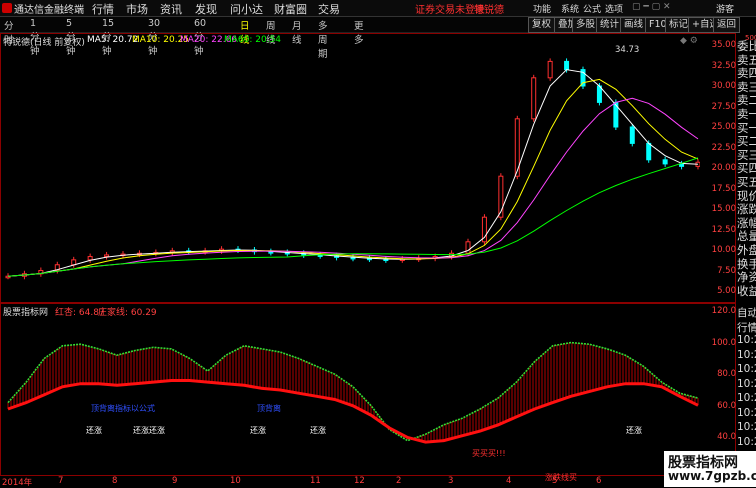 The width and height of the screenshot is (756, 488). Describe the element at coordinates (246, 9) in the screenshot. I see `menu-item-ask: 问小达` at that location.